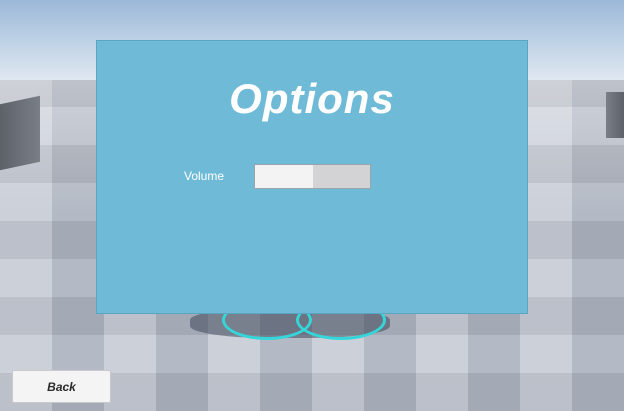 This screenshot has width=624, height=411. Describe the element at coordinates (284, 176) in the screenshot. I see `volume-slider-fill` at that location.